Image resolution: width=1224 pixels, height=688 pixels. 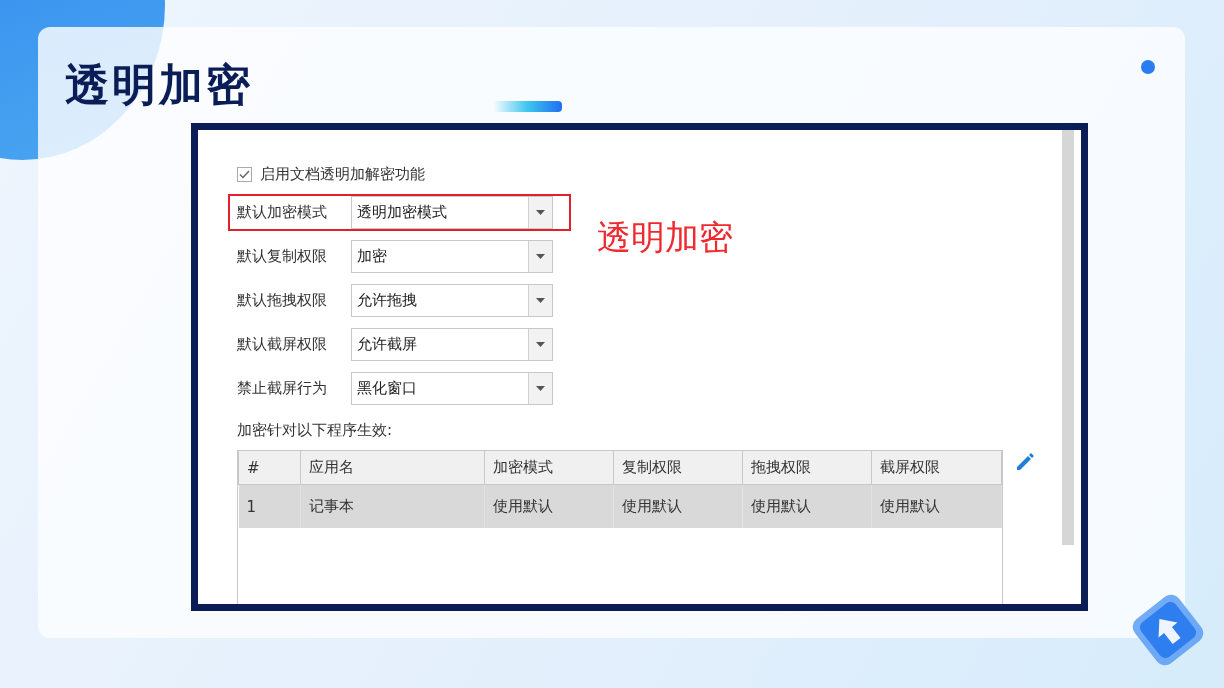 What do you see at coordinates (527, 106) in the screenshot?
I see `accent-bar` at bounding box center [527, 106].